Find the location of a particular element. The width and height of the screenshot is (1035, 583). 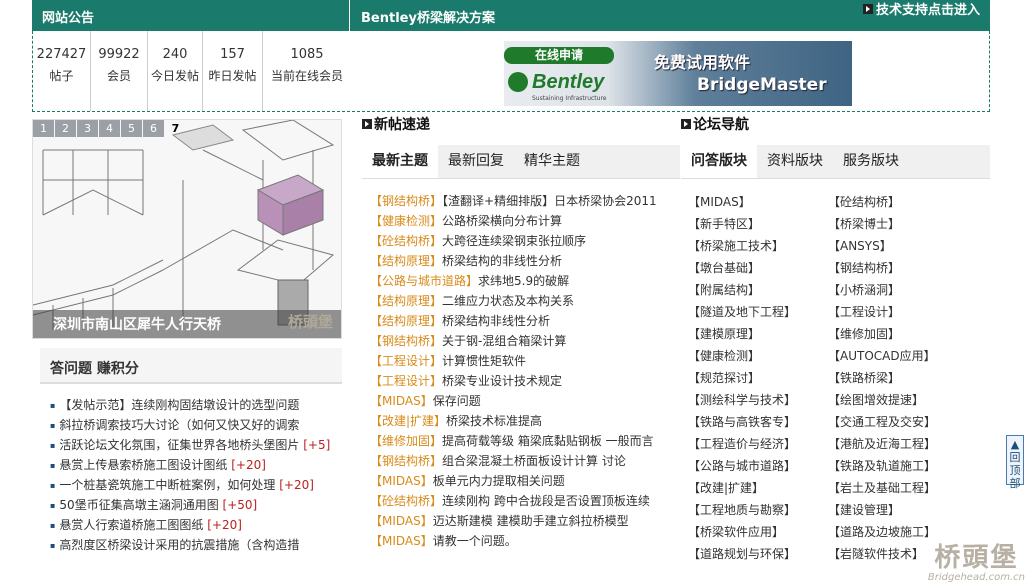

post-title: 求纬地5.9的破解 is located at coordinates (523, 281).